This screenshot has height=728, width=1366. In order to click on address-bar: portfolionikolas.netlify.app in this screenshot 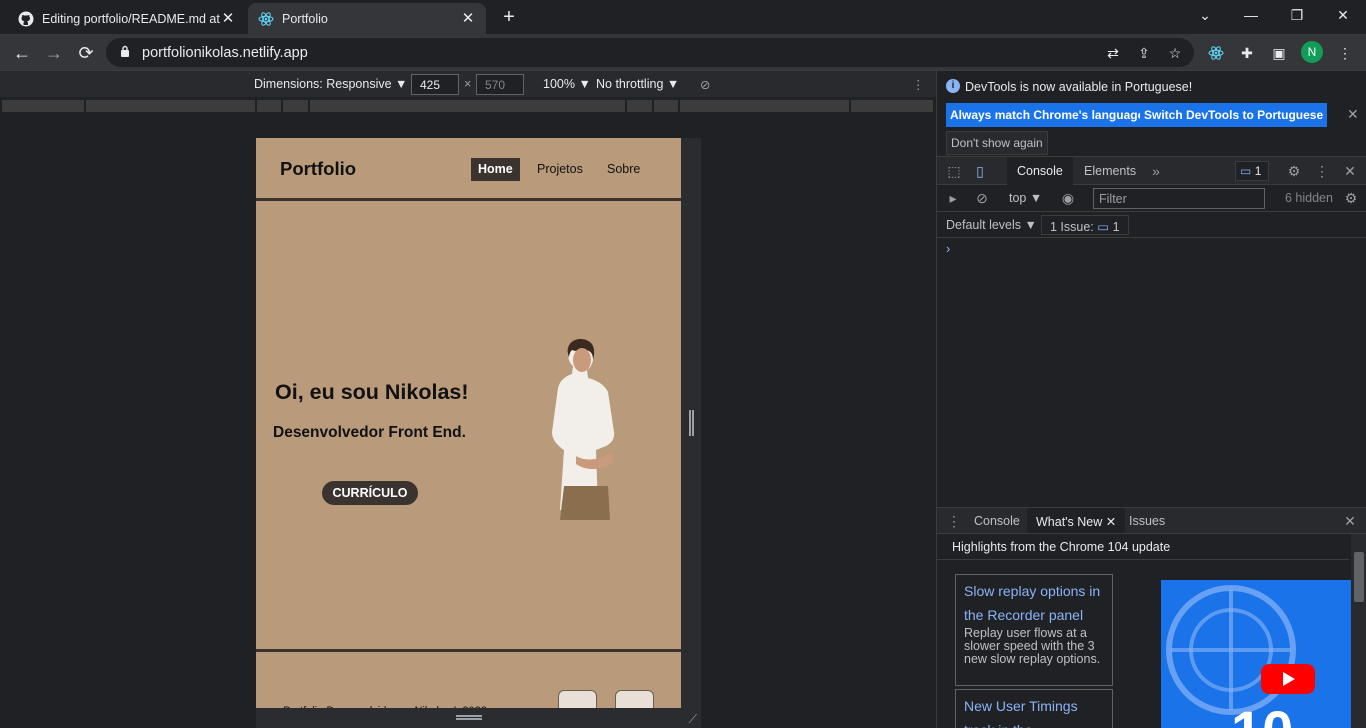, I will do `click(650, 52)`.